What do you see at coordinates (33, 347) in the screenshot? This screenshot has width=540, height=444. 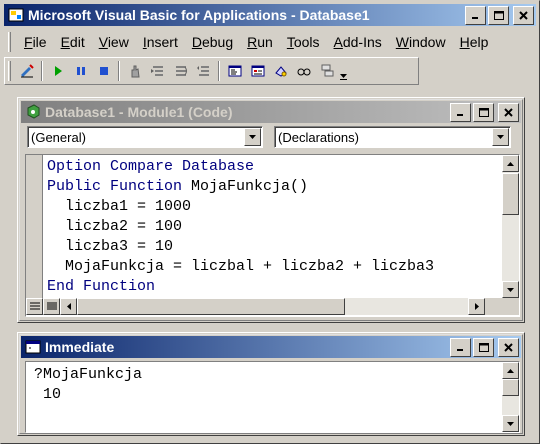 I see `immediate-window-icon` at bounding box center [33, 347].